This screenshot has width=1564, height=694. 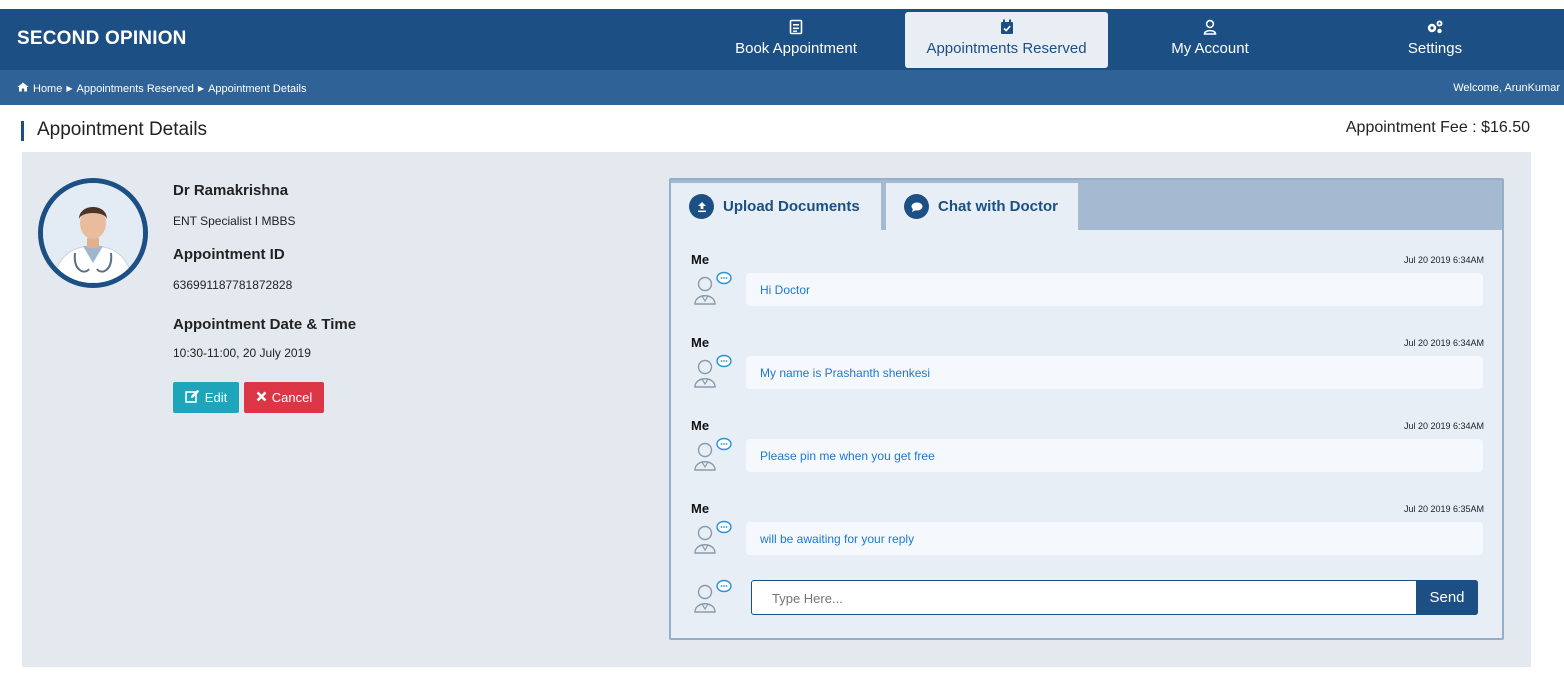 What do you see at coordinates (122, 129) in the screenshot?
I see `page-title: Appointment Details` at bounding box center [122, 129].